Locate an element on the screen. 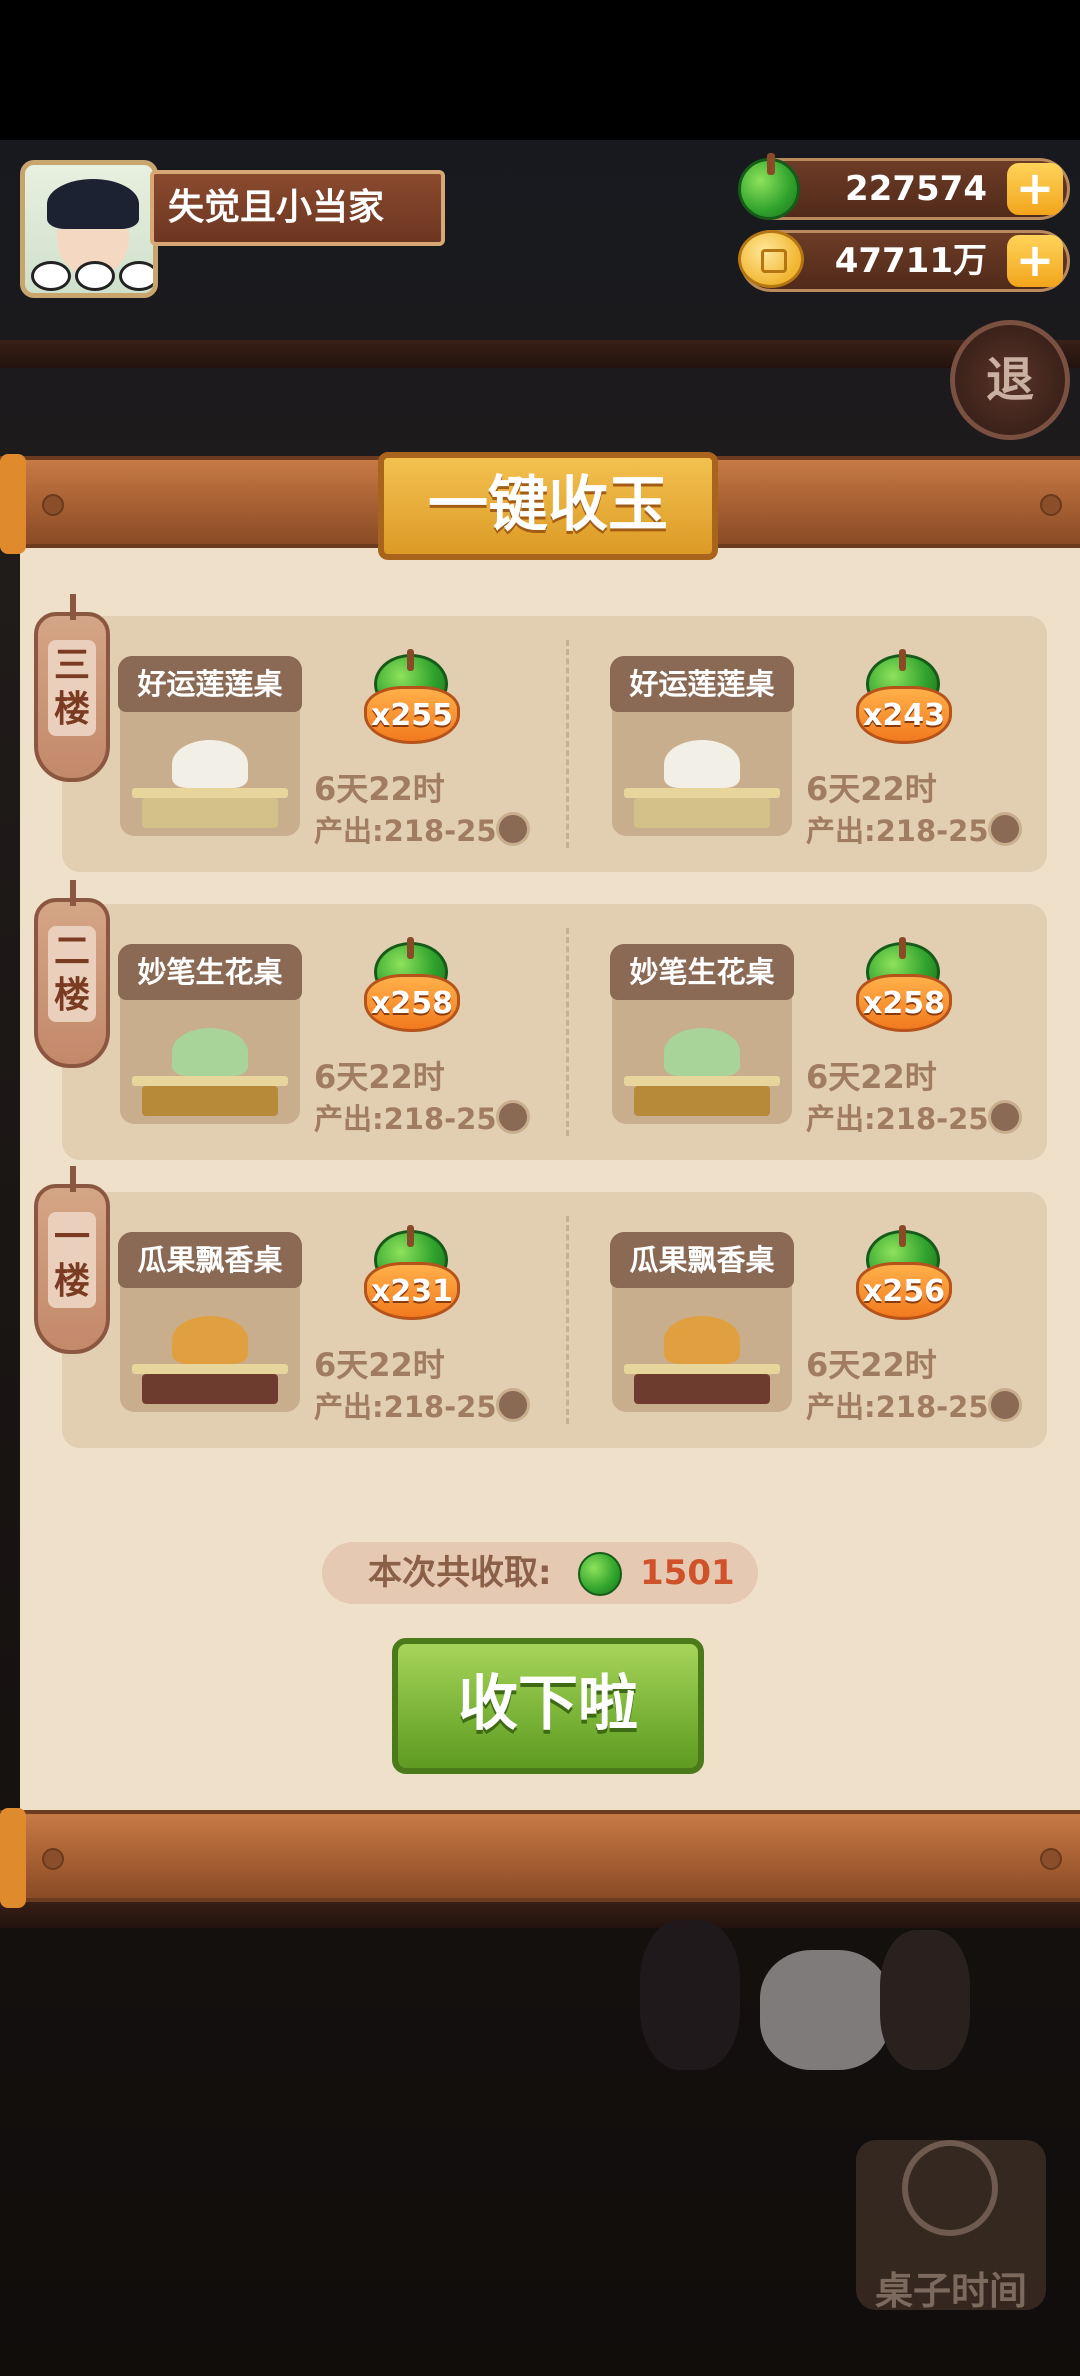 The image size is (1080, 2376). jade-value: 227574 is located at coordinates (916, 189).